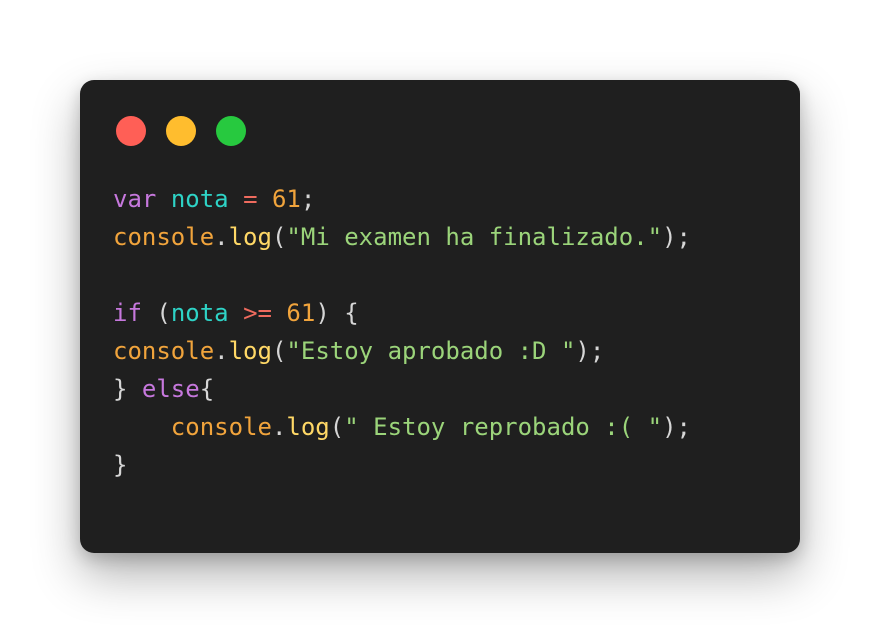 The height and width of the screenshot is (634, 880). I want to click on code-line: console.log(" Estoy reprobado :( ");, so click(402, 427).